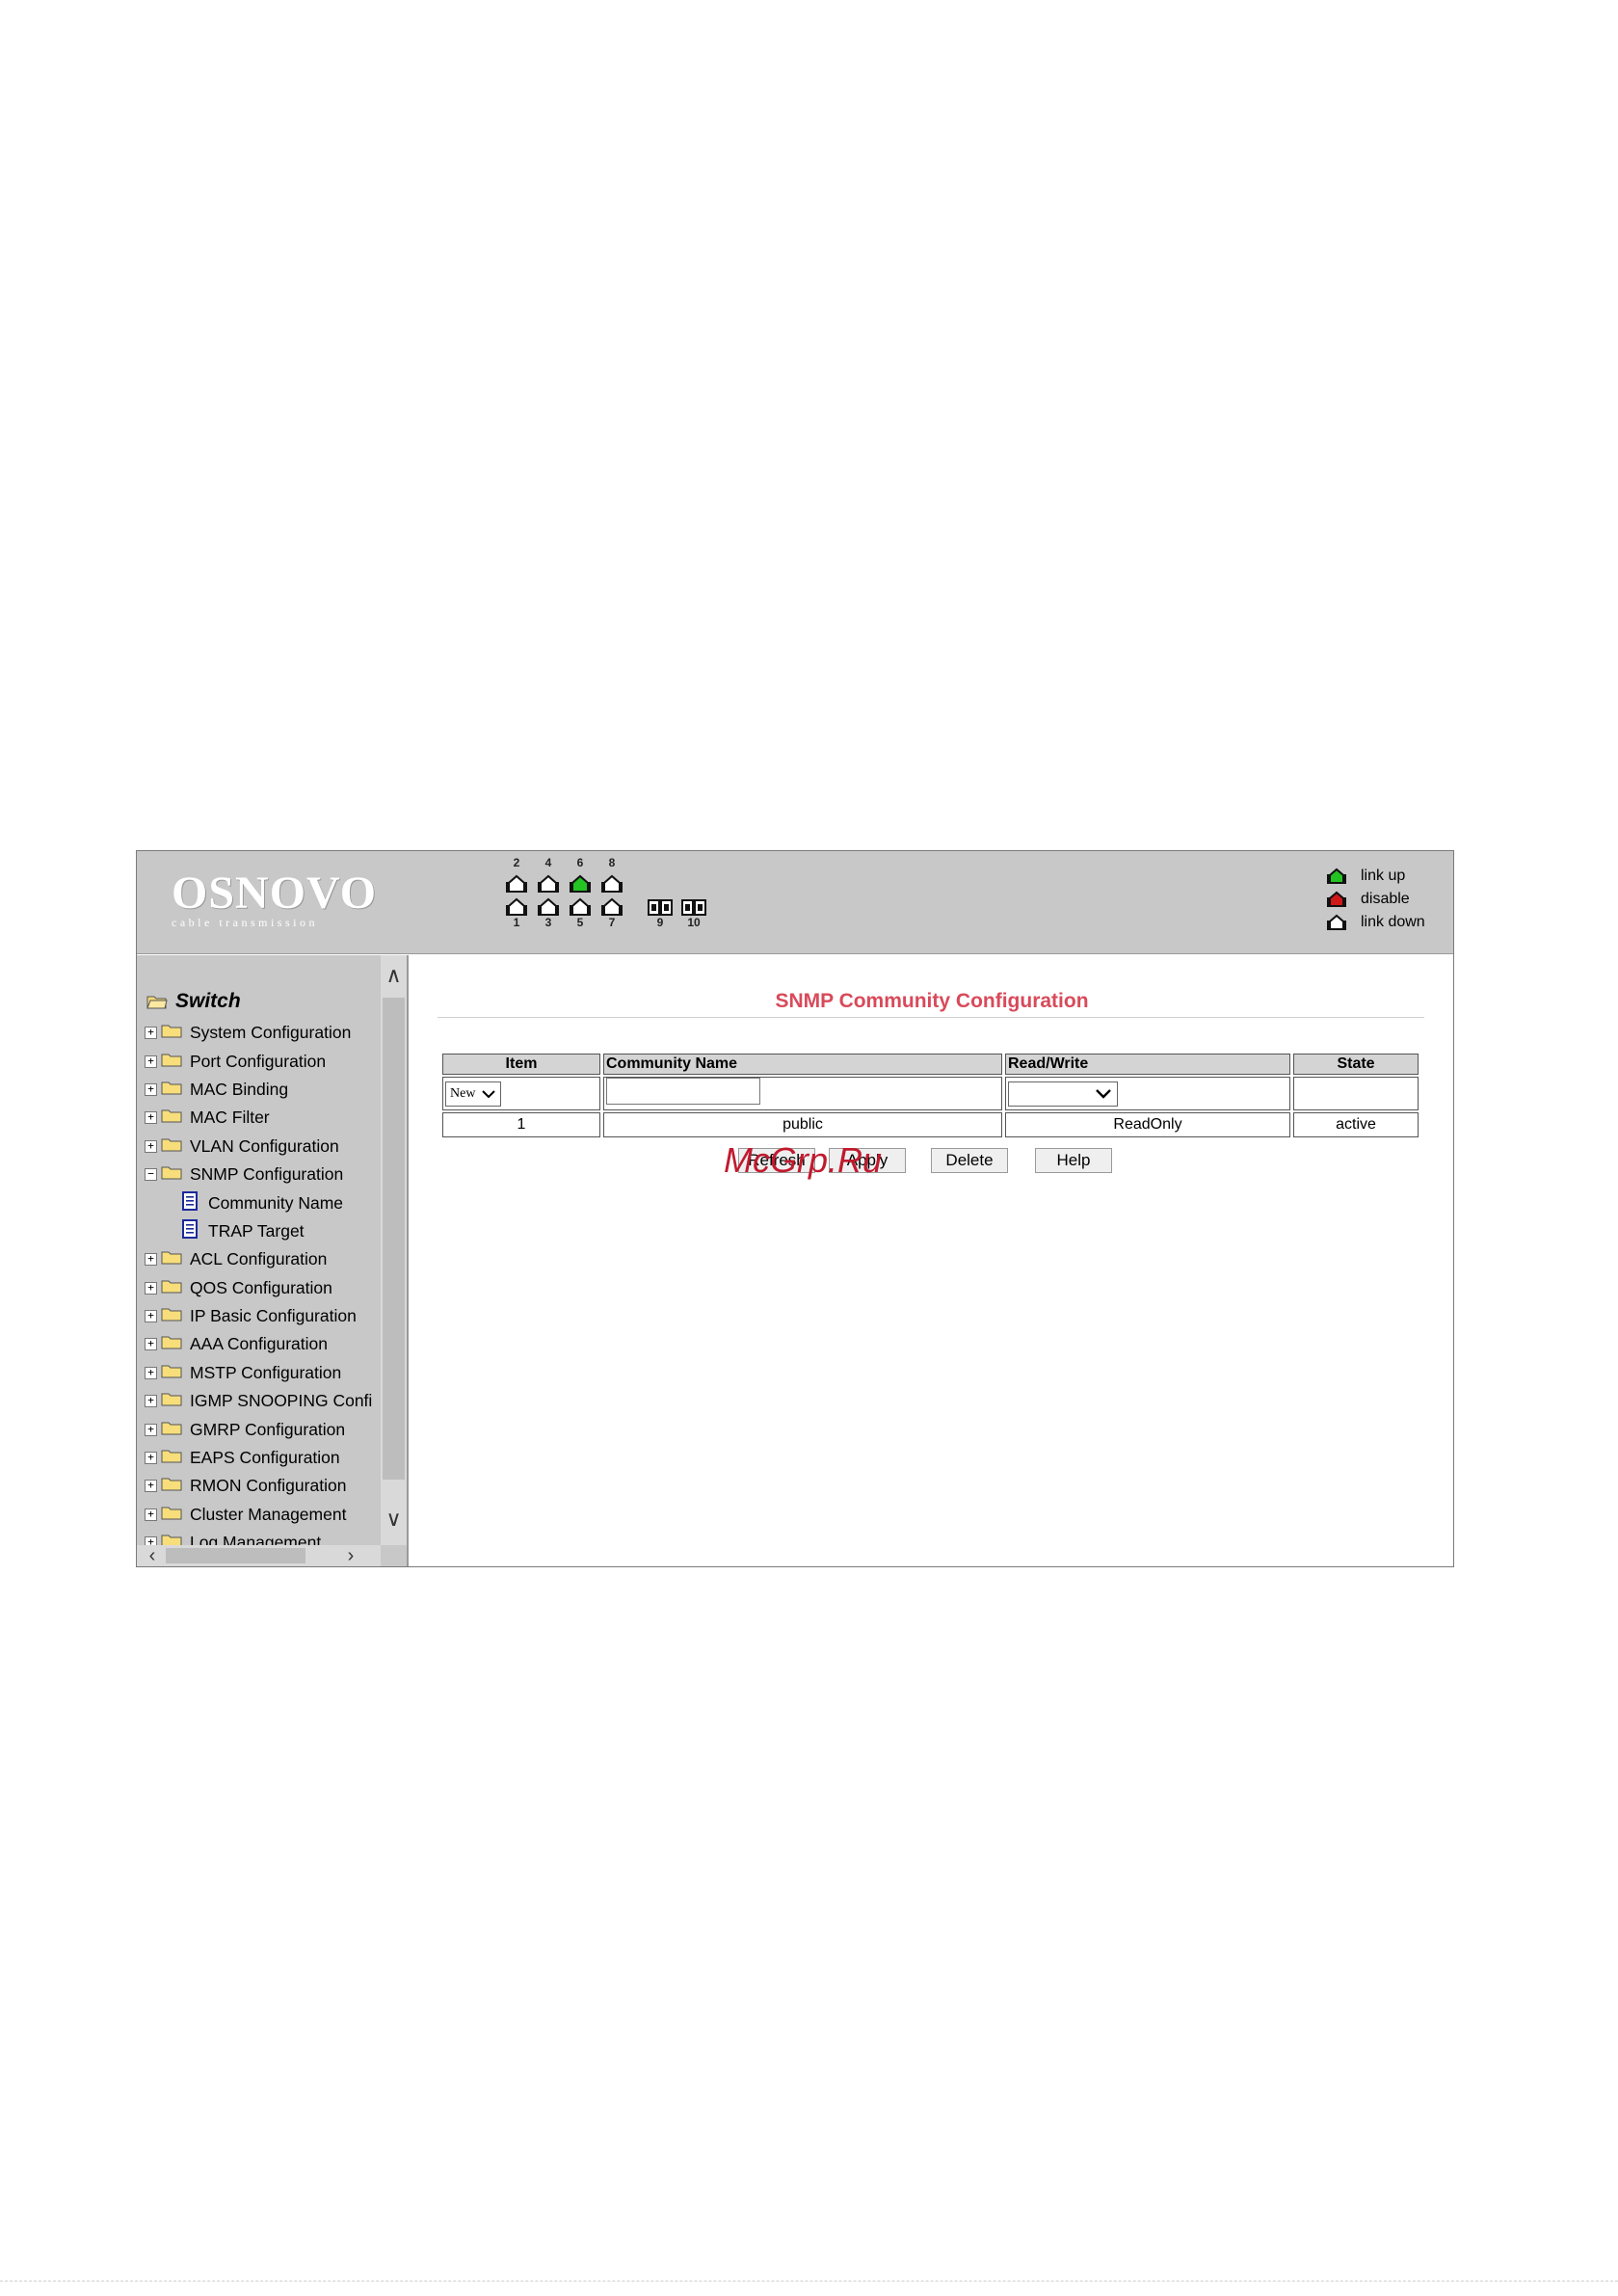 The width and height of the screenshot is (1618, 2296). What do you see at coordinates (258, 1033) in the screenshot?
I see `tree-folder-item: + System Configuration` at bounding box center [258, 1033].